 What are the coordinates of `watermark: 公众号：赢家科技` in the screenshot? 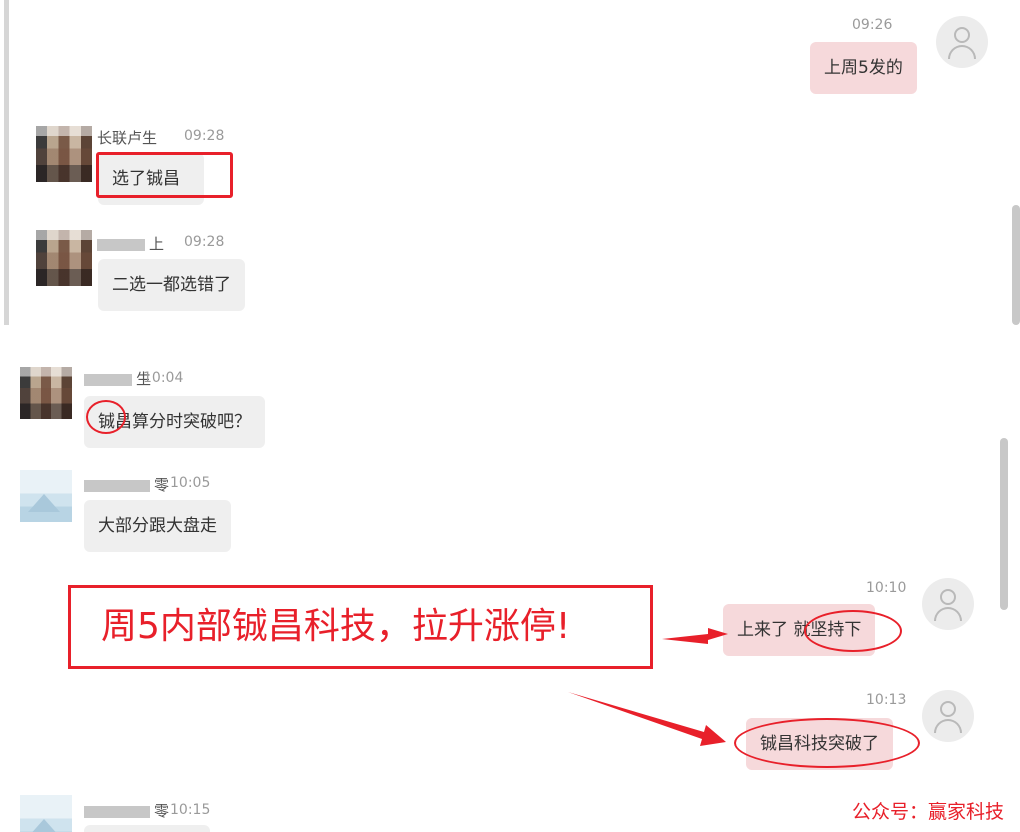 It's located at (927, 812).